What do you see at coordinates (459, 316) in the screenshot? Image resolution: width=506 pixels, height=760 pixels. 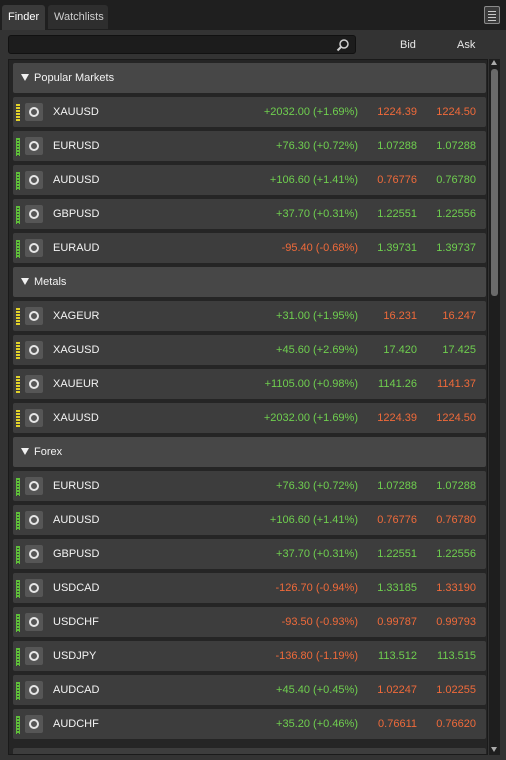 I see `ask-price: 16.247` at bounding box center [459, 316].